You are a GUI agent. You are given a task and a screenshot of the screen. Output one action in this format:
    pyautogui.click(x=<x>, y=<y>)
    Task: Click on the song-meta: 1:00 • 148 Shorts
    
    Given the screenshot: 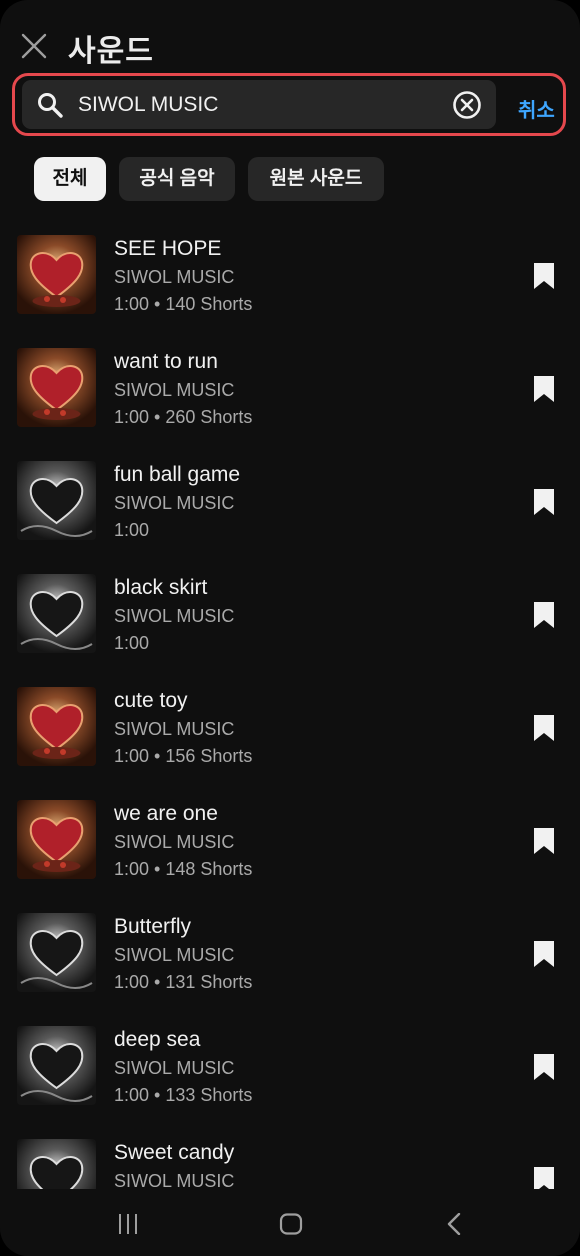 What is the action you would take?
    pyautogui.click(x=183, y=869)
    